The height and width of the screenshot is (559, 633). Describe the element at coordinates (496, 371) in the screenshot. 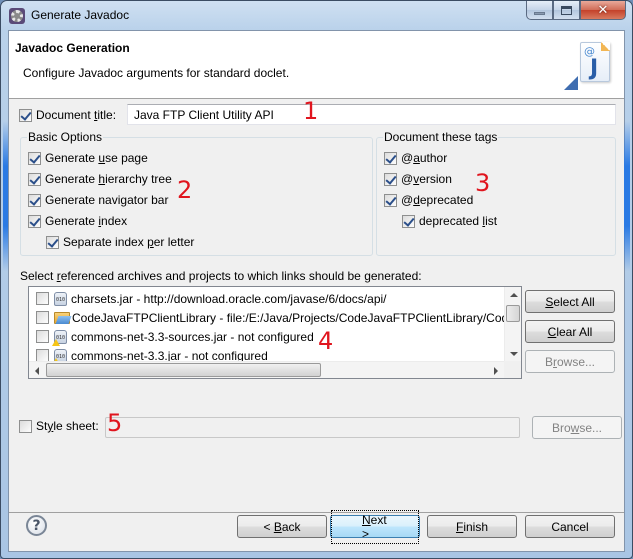

I see `scroll-right-icon` at that location.